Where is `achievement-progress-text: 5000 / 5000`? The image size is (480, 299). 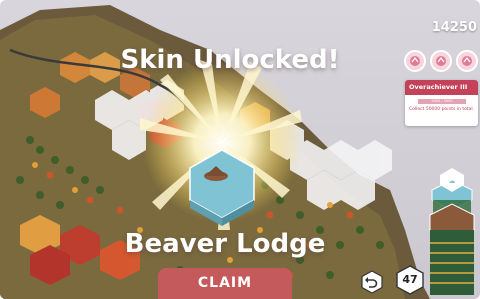
achievement-progress-text: 5000 / 5000 is located at coordinates (442, 101).